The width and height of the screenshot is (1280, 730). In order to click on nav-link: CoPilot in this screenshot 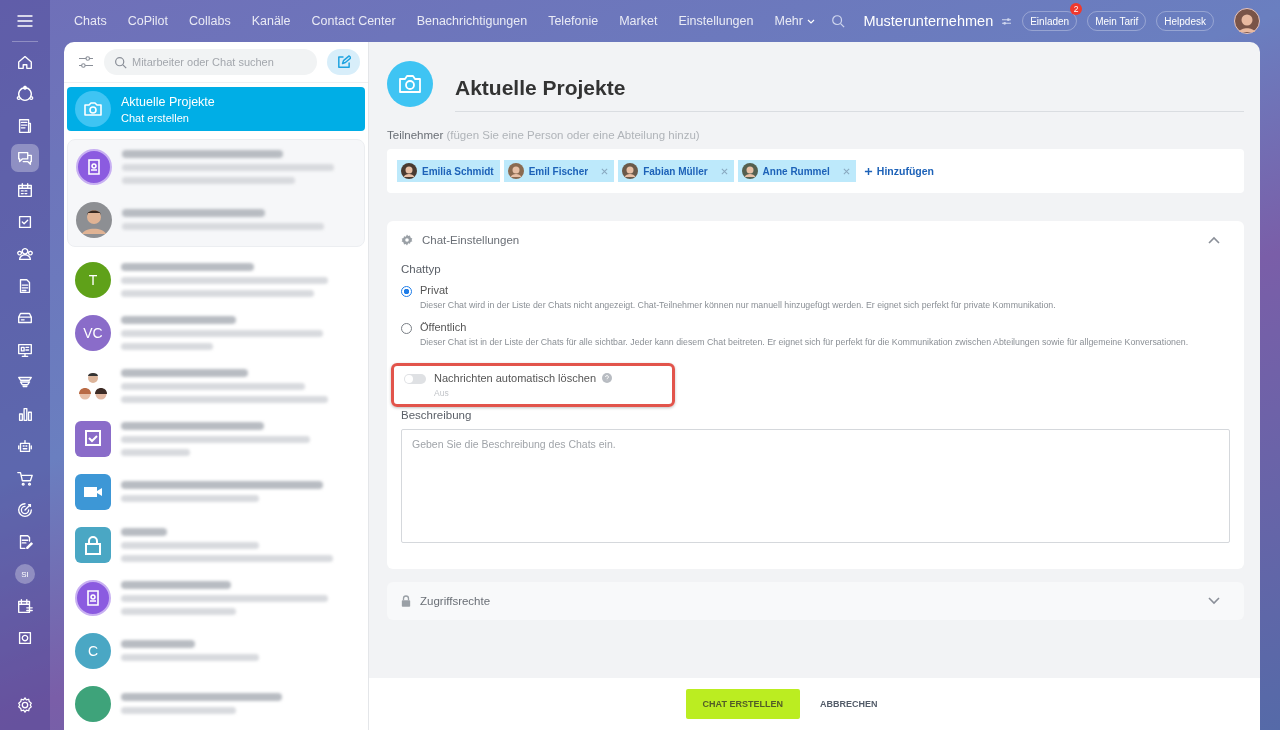, I will do `click(147, 21)`.